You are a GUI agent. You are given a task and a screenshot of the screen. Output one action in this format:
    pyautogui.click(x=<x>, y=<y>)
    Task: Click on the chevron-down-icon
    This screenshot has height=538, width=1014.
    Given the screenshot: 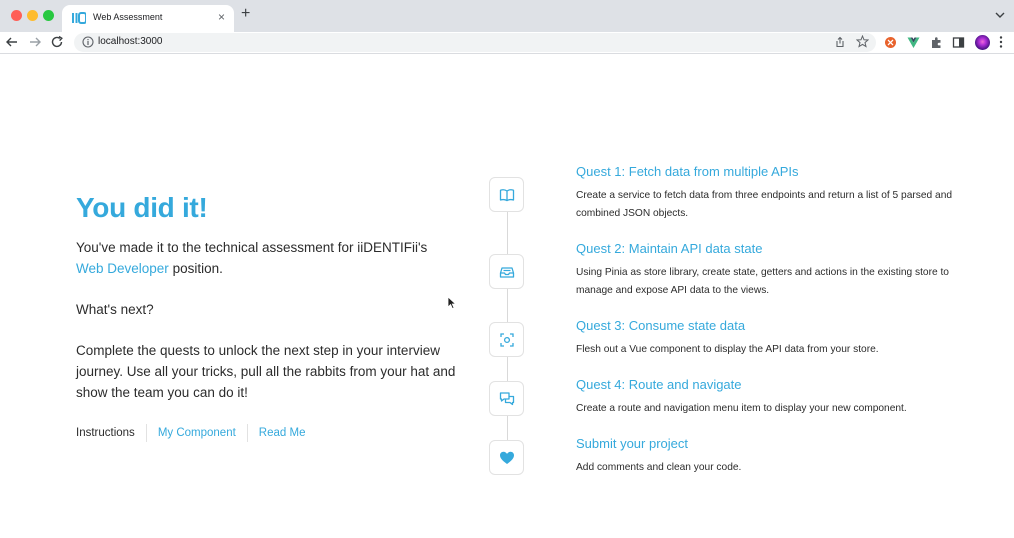 What is the action you would take?
    pyautogui.click(x=1000, y=15)
    